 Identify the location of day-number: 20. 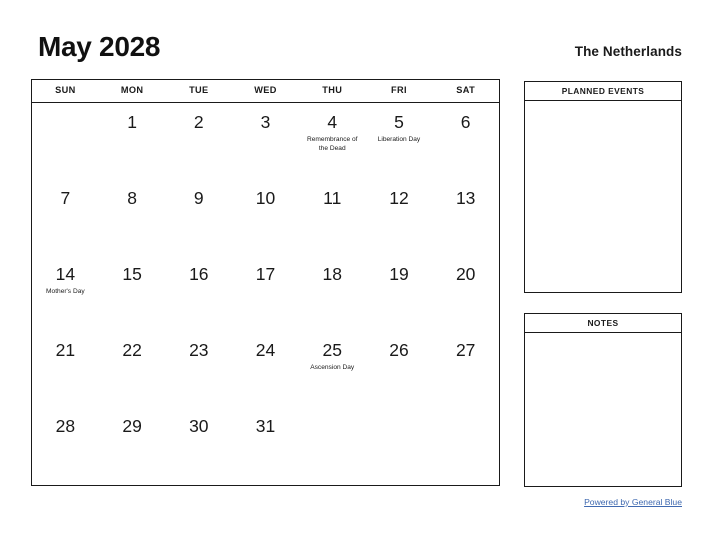
(465, 274).